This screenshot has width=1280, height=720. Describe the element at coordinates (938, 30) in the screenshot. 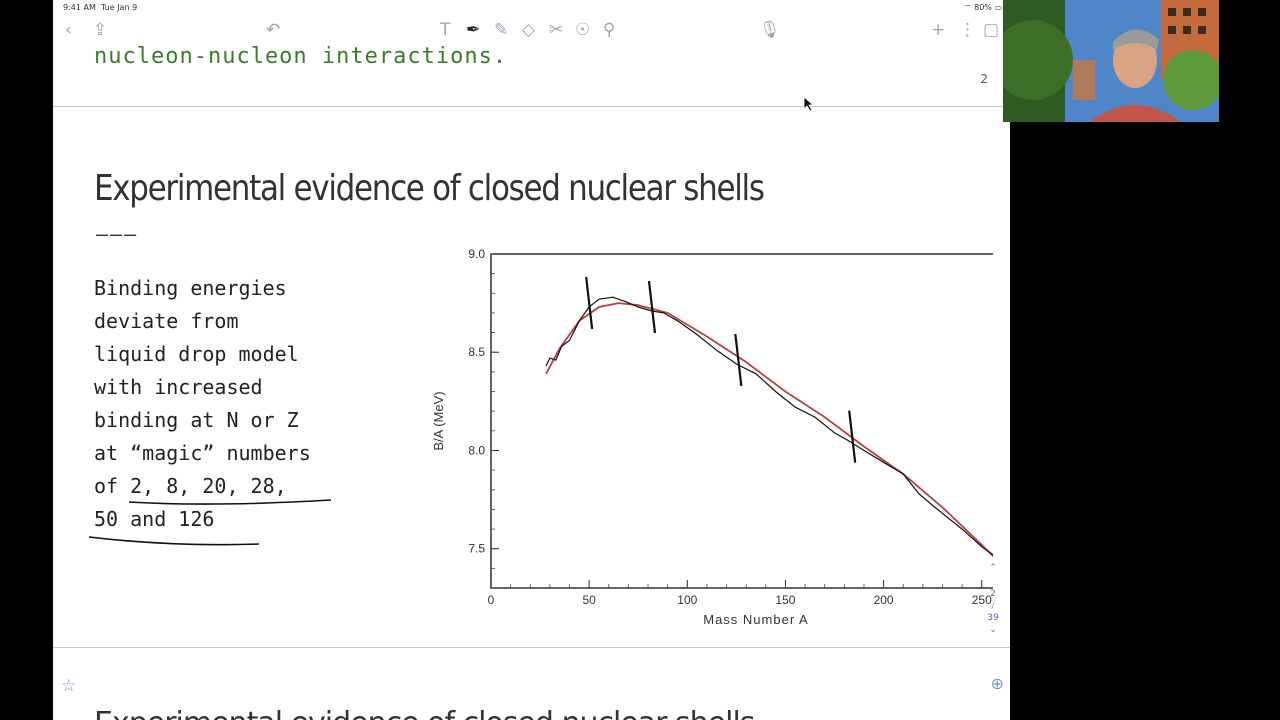

I see `add-icon: +` at that location.